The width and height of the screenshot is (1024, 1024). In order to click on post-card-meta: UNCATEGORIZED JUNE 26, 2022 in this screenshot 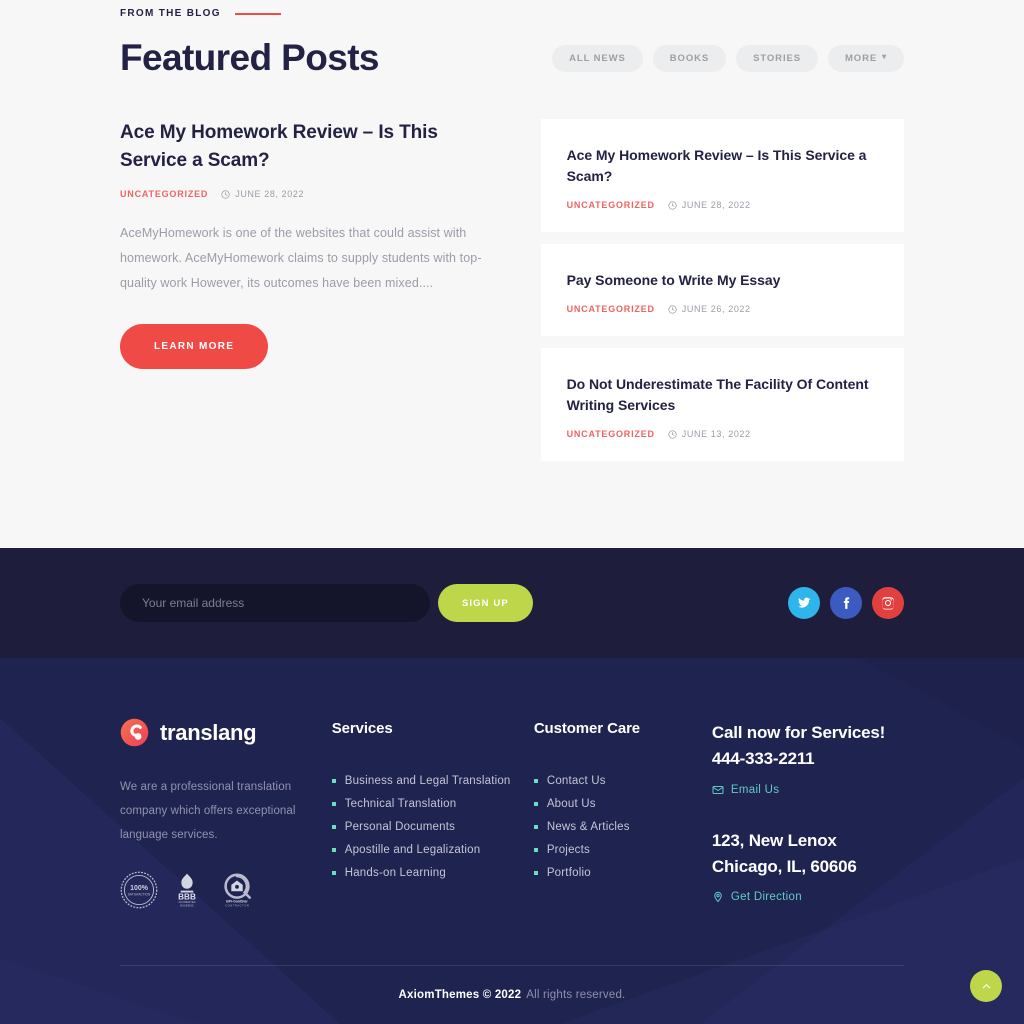, I will do `click(722, 309)`.